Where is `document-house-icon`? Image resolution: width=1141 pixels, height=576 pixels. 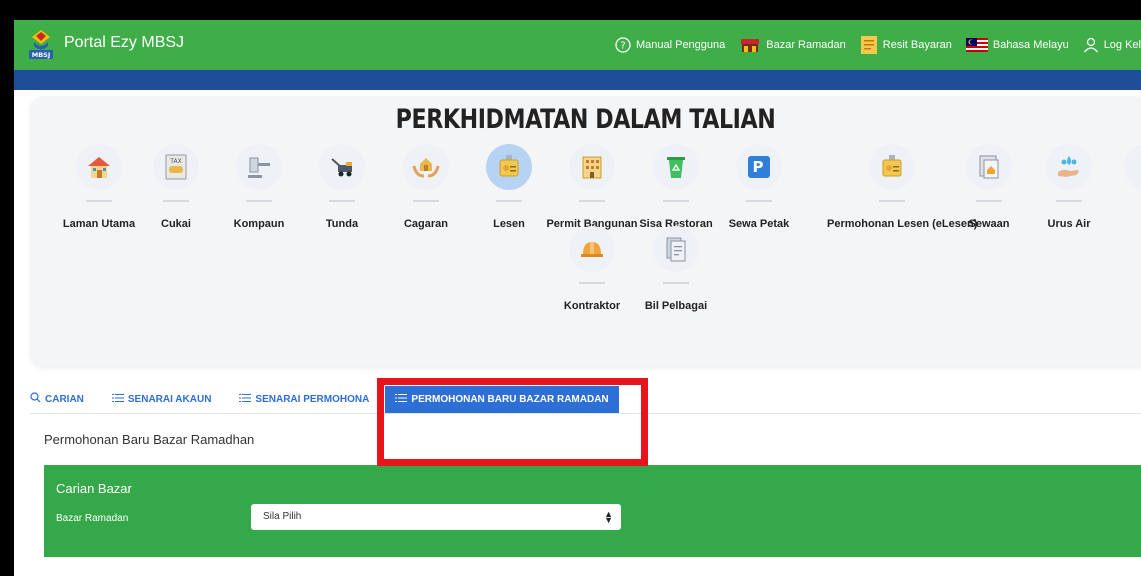
document-house-icon is located at coordinates (989, 167).